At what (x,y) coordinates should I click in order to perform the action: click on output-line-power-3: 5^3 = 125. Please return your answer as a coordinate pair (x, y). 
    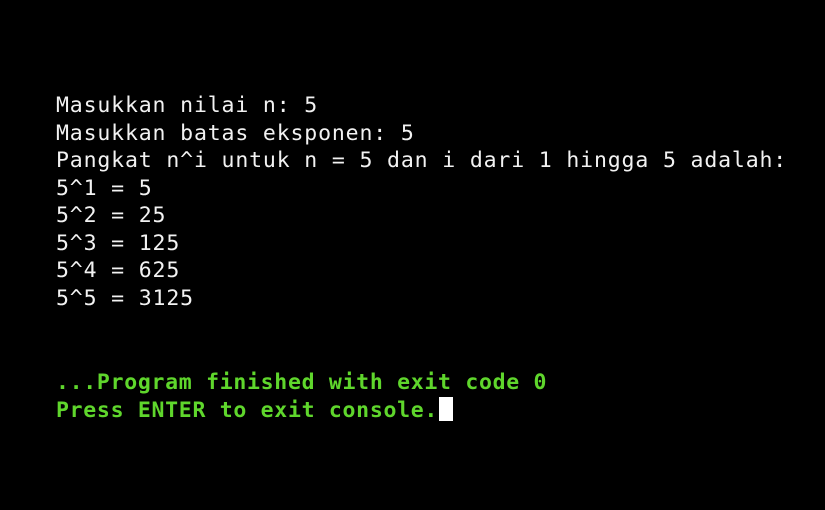
    Looking at the image, I should click on (118, 243).